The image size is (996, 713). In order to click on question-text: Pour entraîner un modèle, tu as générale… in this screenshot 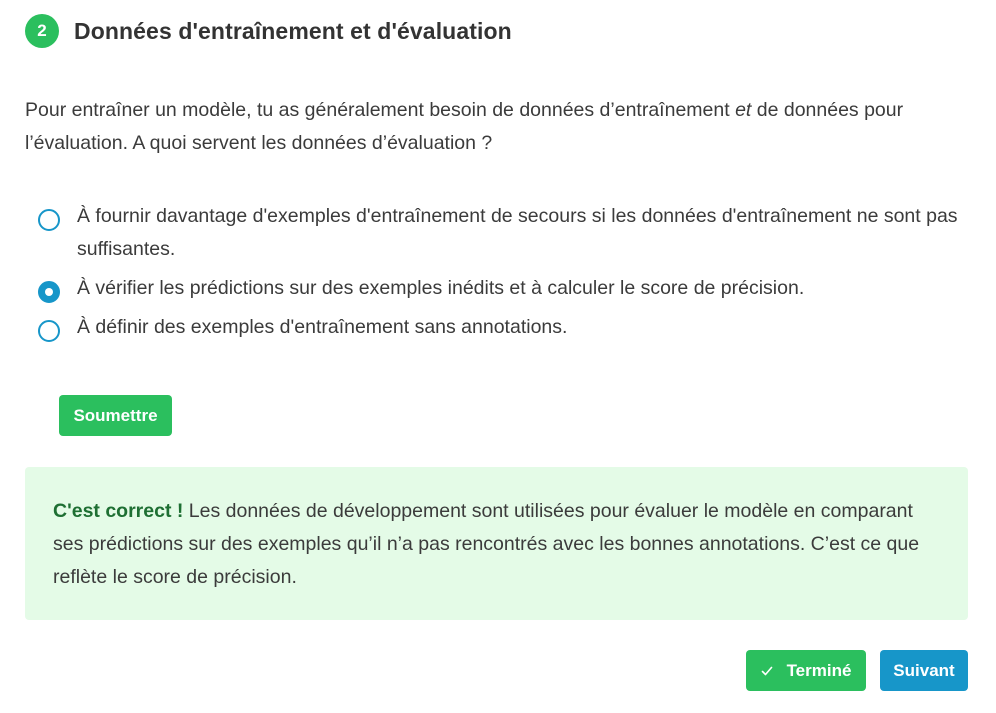, I will do `click(490, 127)`.